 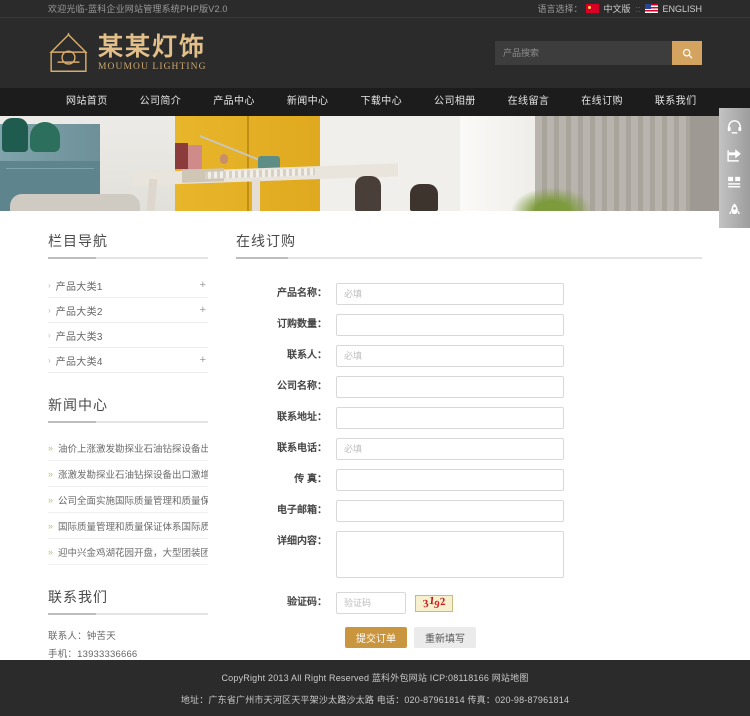 I want to click on nav-item-message: 在线留言, so click(x=529, y=102).